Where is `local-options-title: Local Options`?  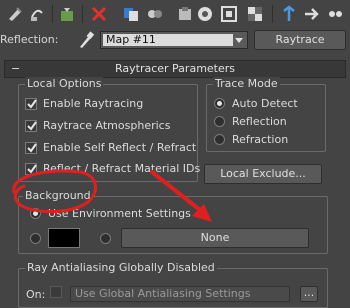
local-options-title: Local Options is located at coordinates (64, 83).